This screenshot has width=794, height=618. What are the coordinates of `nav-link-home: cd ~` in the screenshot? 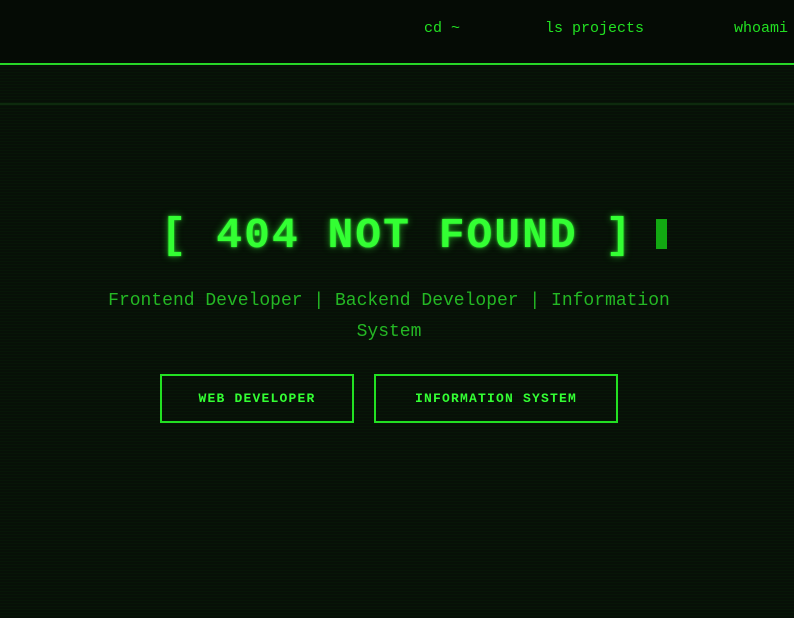 It's located at (442, 28).